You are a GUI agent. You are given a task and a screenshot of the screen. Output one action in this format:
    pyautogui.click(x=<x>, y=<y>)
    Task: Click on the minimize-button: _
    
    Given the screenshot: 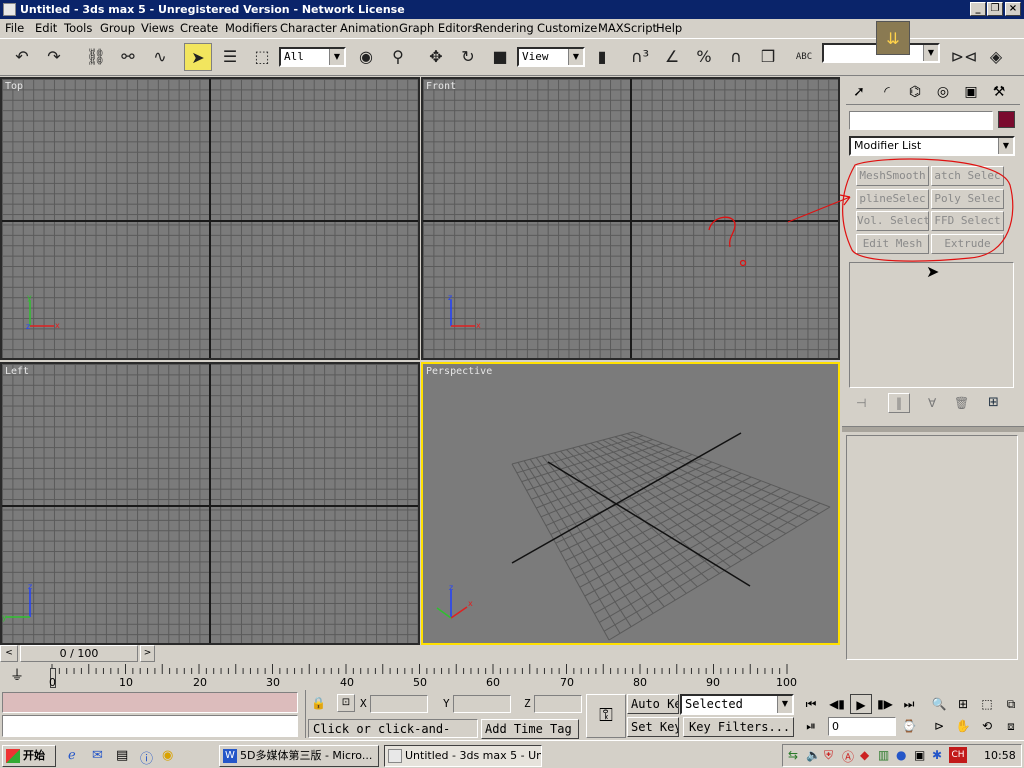 What is the action you would take?
    pyautogui.click(x=978, y=9)
    